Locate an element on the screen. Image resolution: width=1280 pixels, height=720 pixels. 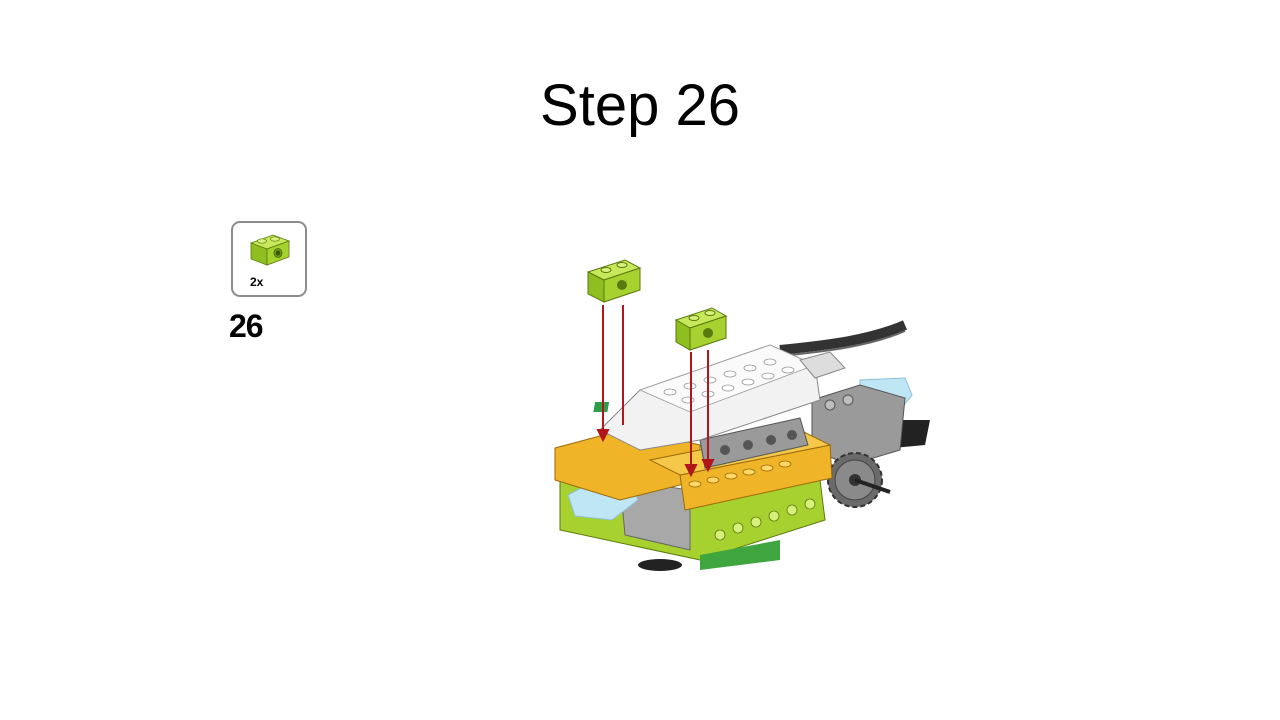
lime-brick-1x2-icon is located at coordinates (270, 250).